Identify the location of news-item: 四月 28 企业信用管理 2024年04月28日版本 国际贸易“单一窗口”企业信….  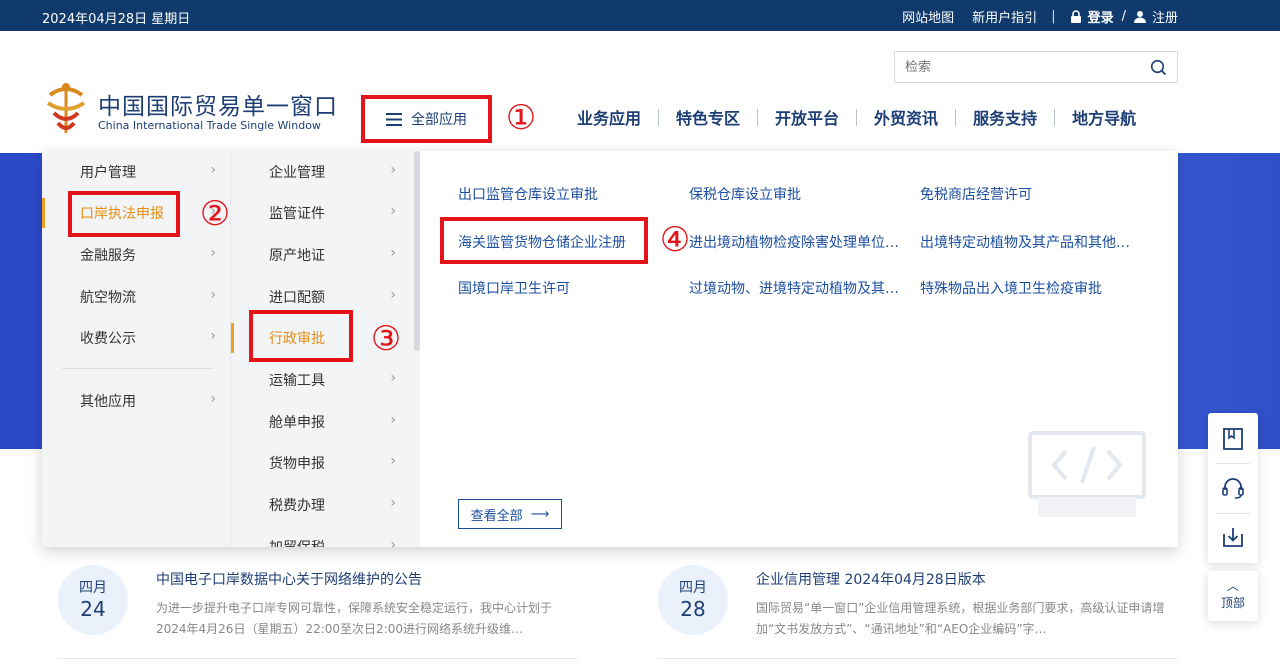
(923, 613).